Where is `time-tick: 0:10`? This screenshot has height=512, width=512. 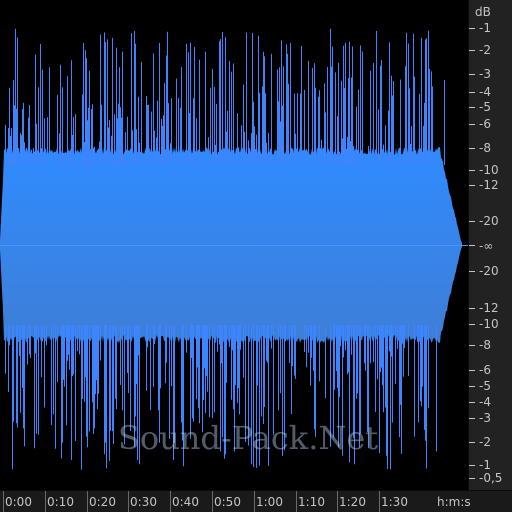 time-tick: 0:10 is located at coordinates (59, 501).